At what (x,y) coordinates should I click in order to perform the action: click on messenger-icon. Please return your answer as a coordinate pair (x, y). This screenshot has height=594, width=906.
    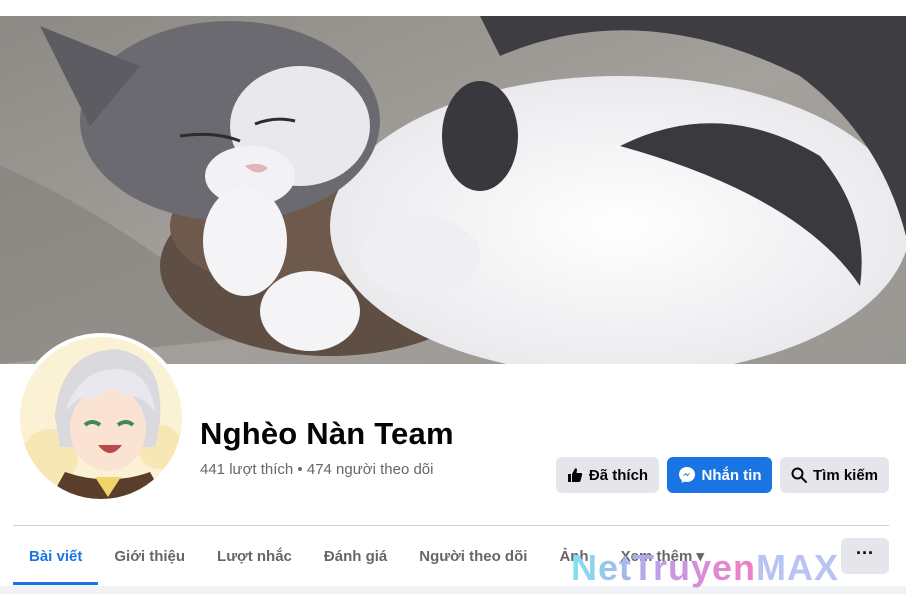
    Looking at the image, I should click on (686, 475).